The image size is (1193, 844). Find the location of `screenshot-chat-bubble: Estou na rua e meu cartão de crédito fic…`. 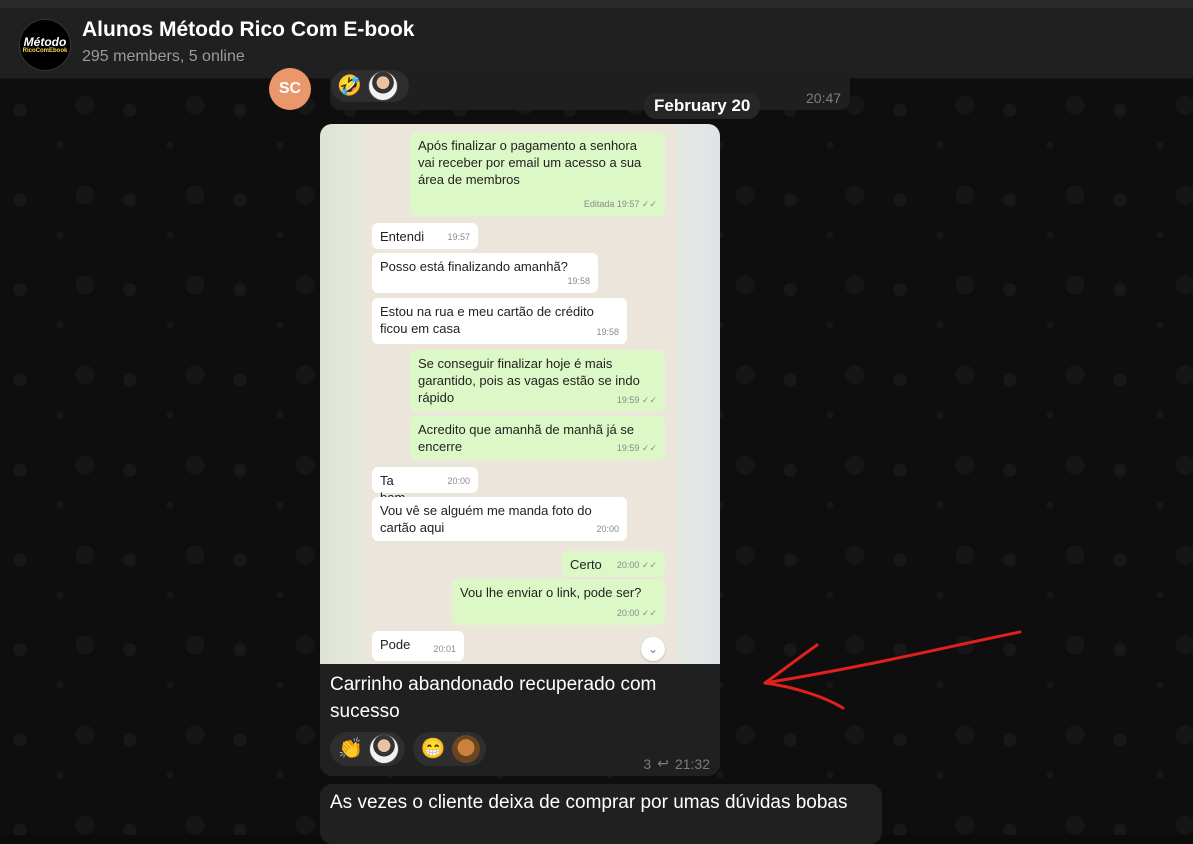

screenshot-chat-bubble: Estou na rua e meu cartão de crédito fic… is located at coordinates (499, 321).